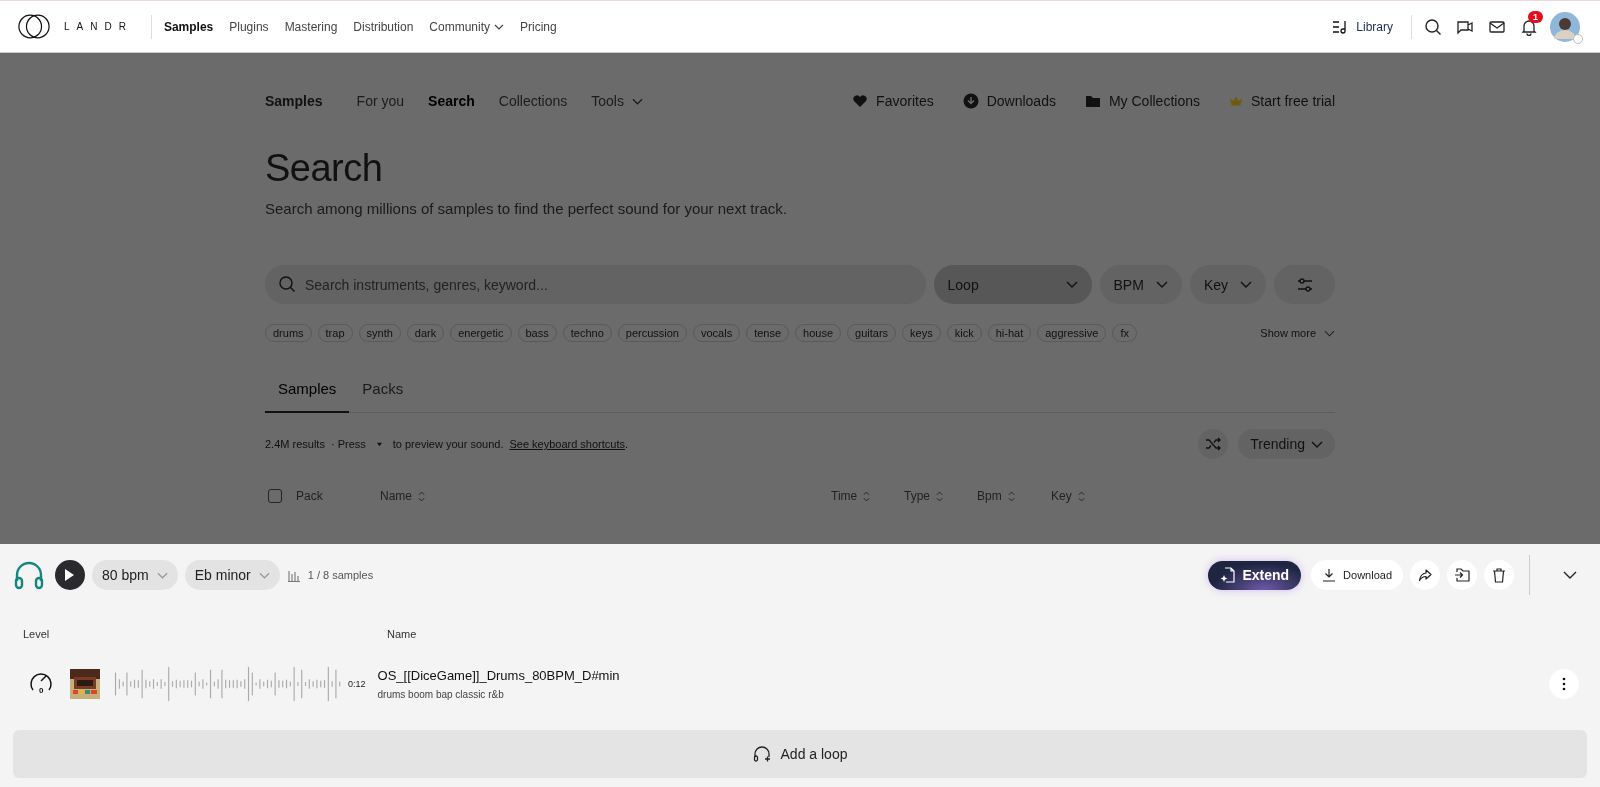  I want to click on shuffle-icon, so click(1213, 444).